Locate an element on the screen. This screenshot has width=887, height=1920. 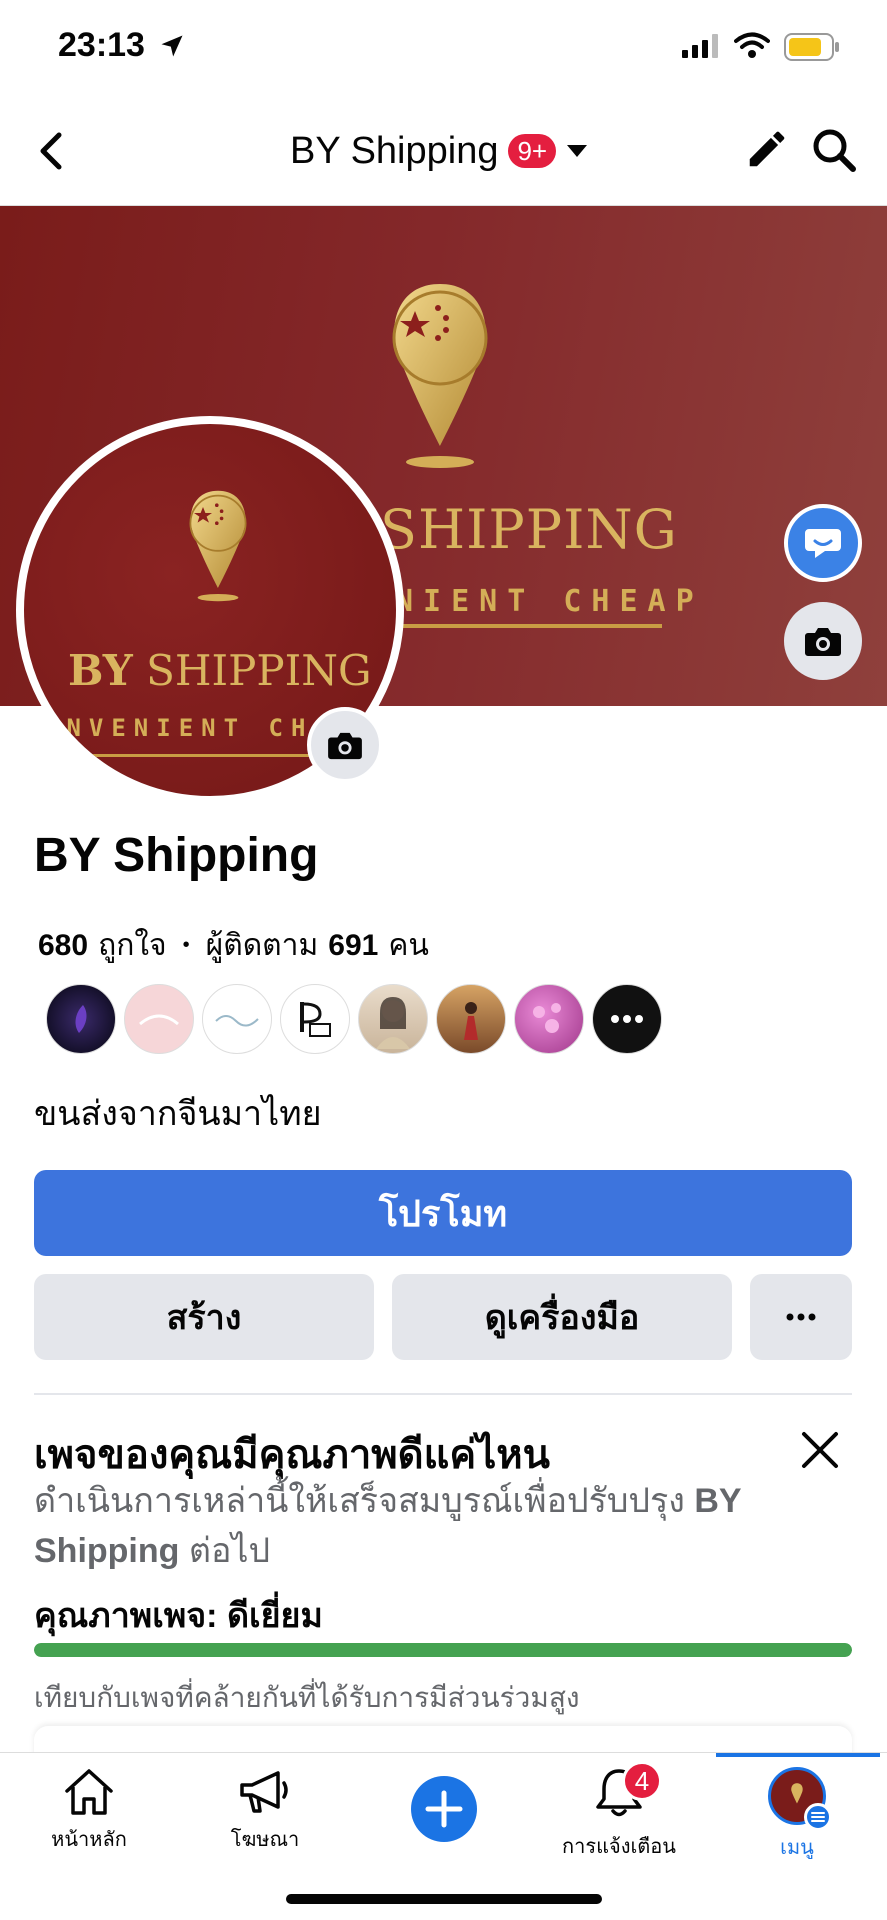
search-button is located at coordinates (834, 152).